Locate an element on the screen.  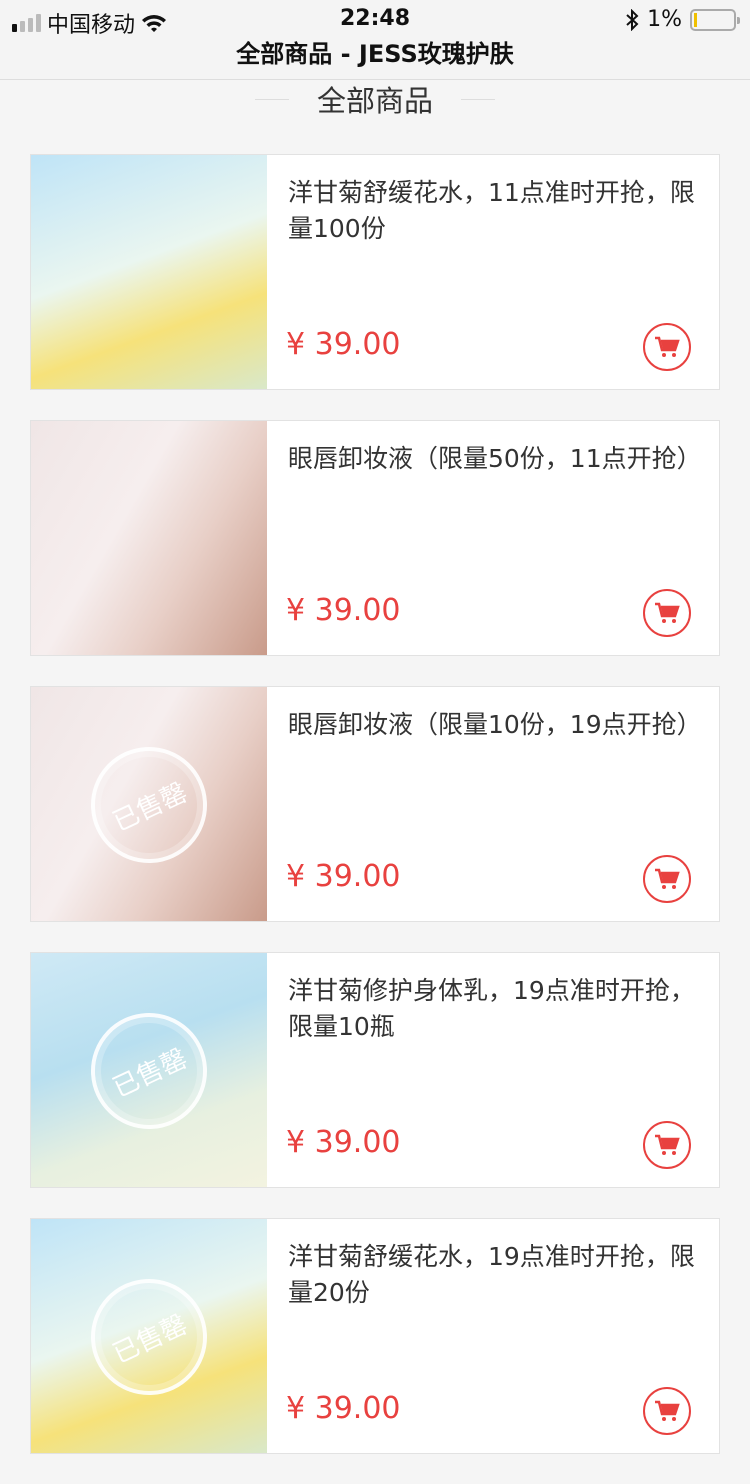
section-title: 全部商品 is located at coordinates (374, 101).